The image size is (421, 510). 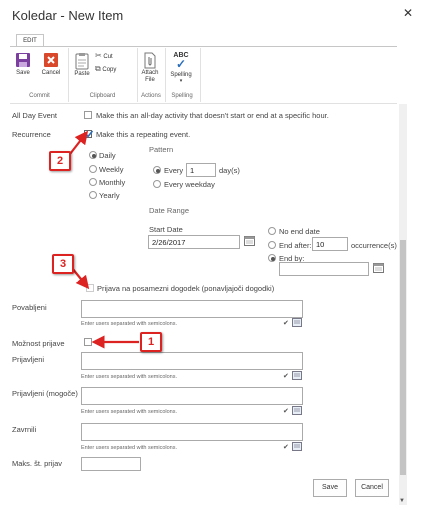 I want to click on callout-2: 2, so click(x=60, y=161).